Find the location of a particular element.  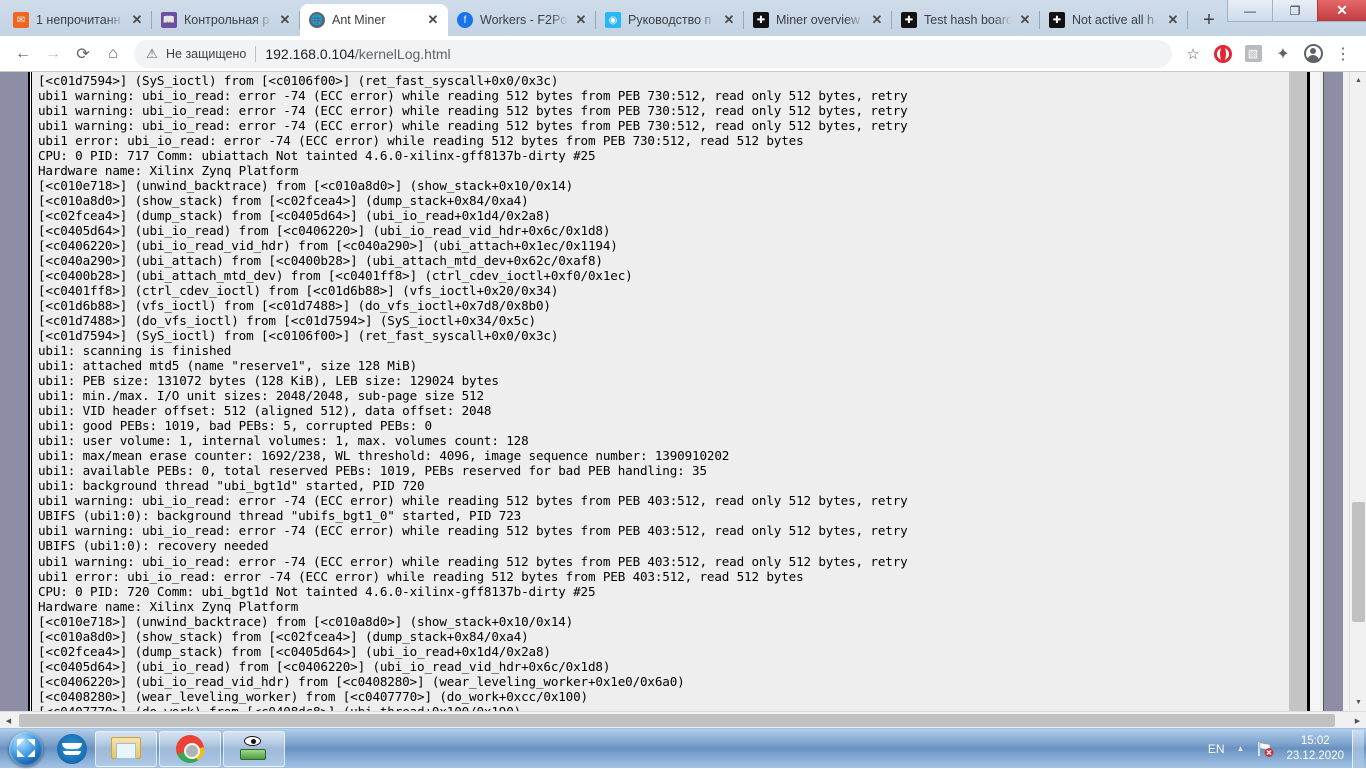

windows-taskbar: EN ▲ 15:02 23.12.2020 is located at coordinates (683, 748).